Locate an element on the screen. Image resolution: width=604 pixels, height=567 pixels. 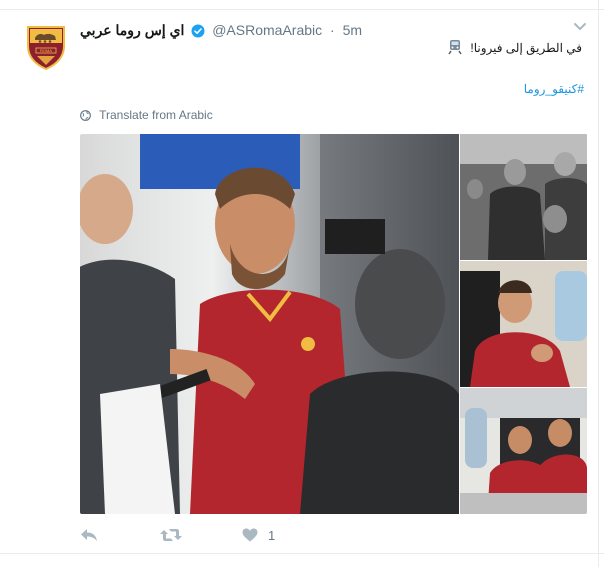
tweet-header: اي إس روما عربي @ASRomaArabic · 5m is located at coordinates (221, 30).